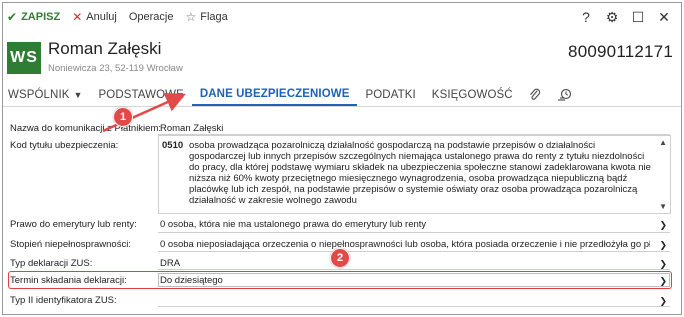  What do you see at coordinates (151, 17) in the screenshot?
I see `operations-button: Operacje` at bounding box center [151, 17].